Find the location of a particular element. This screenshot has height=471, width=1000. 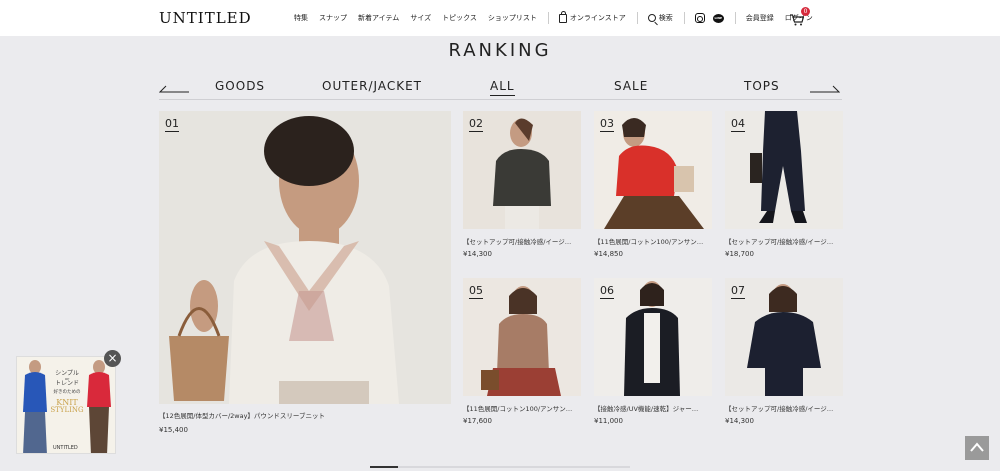

carousel-progress is located at coordinates (500, 467).